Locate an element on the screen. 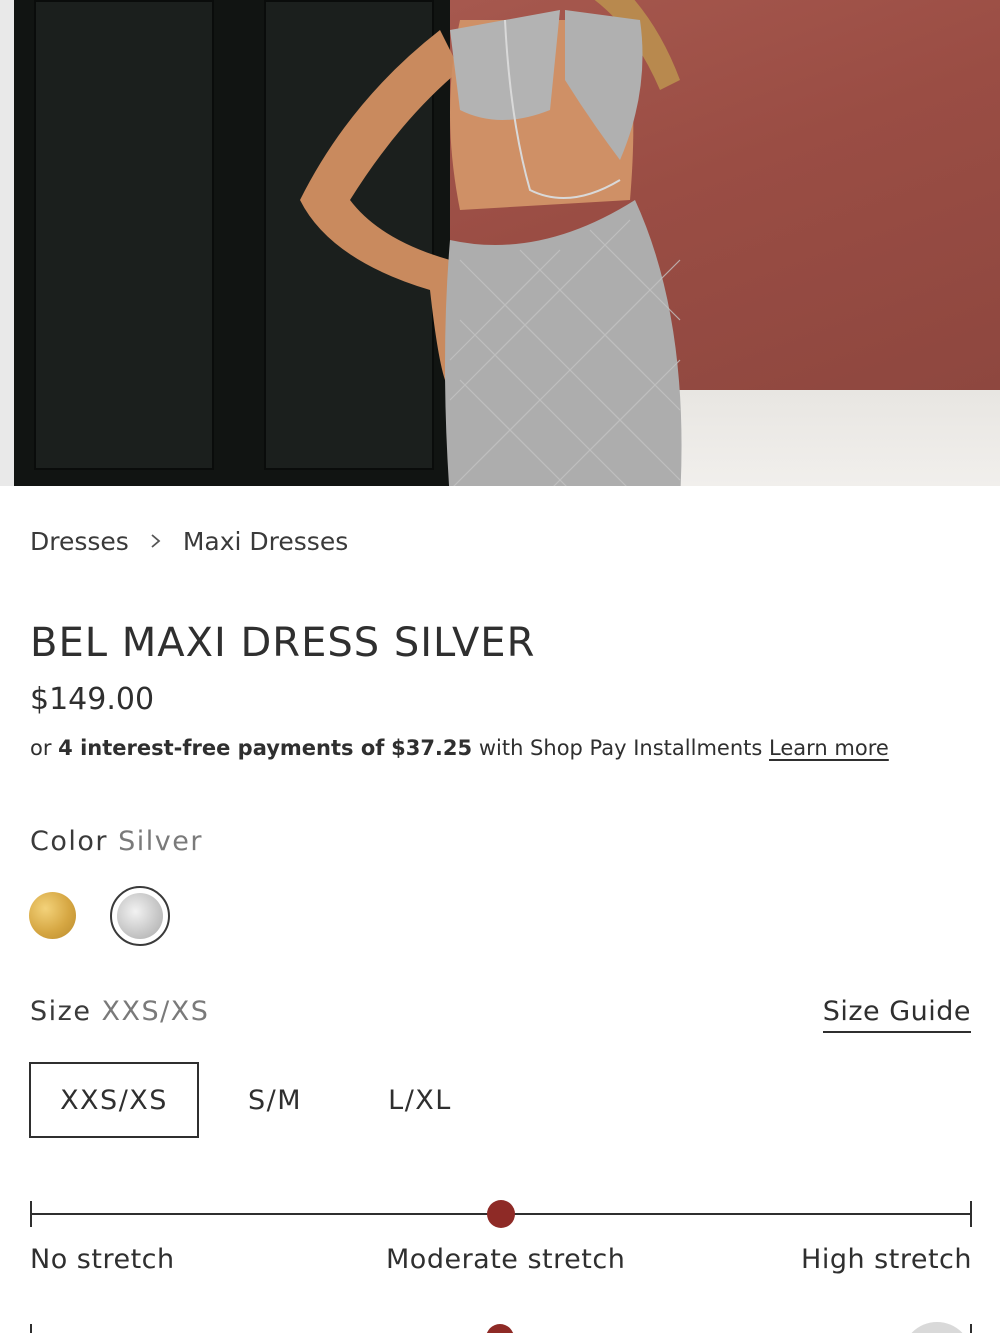 This screenshot has width=1000, height=1333. size-label: Size XXS/XS is located at coordinates (119, 1011).